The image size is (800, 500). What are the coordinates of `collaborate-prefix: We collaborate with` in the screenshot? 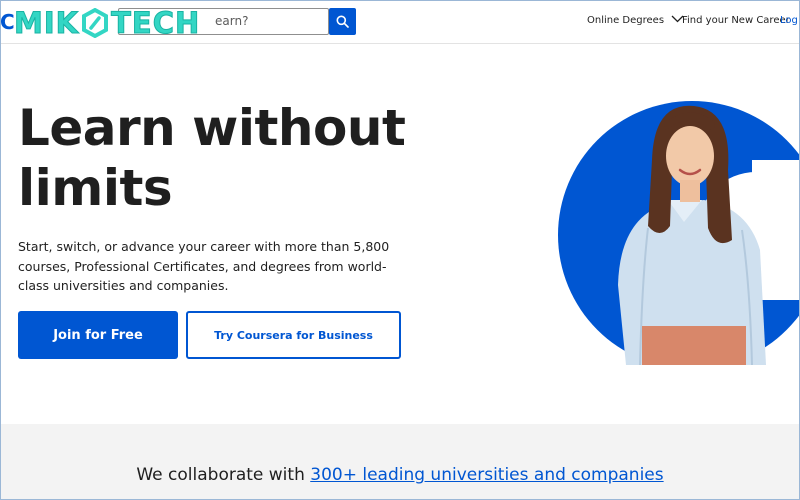 It's located at (223, 475).